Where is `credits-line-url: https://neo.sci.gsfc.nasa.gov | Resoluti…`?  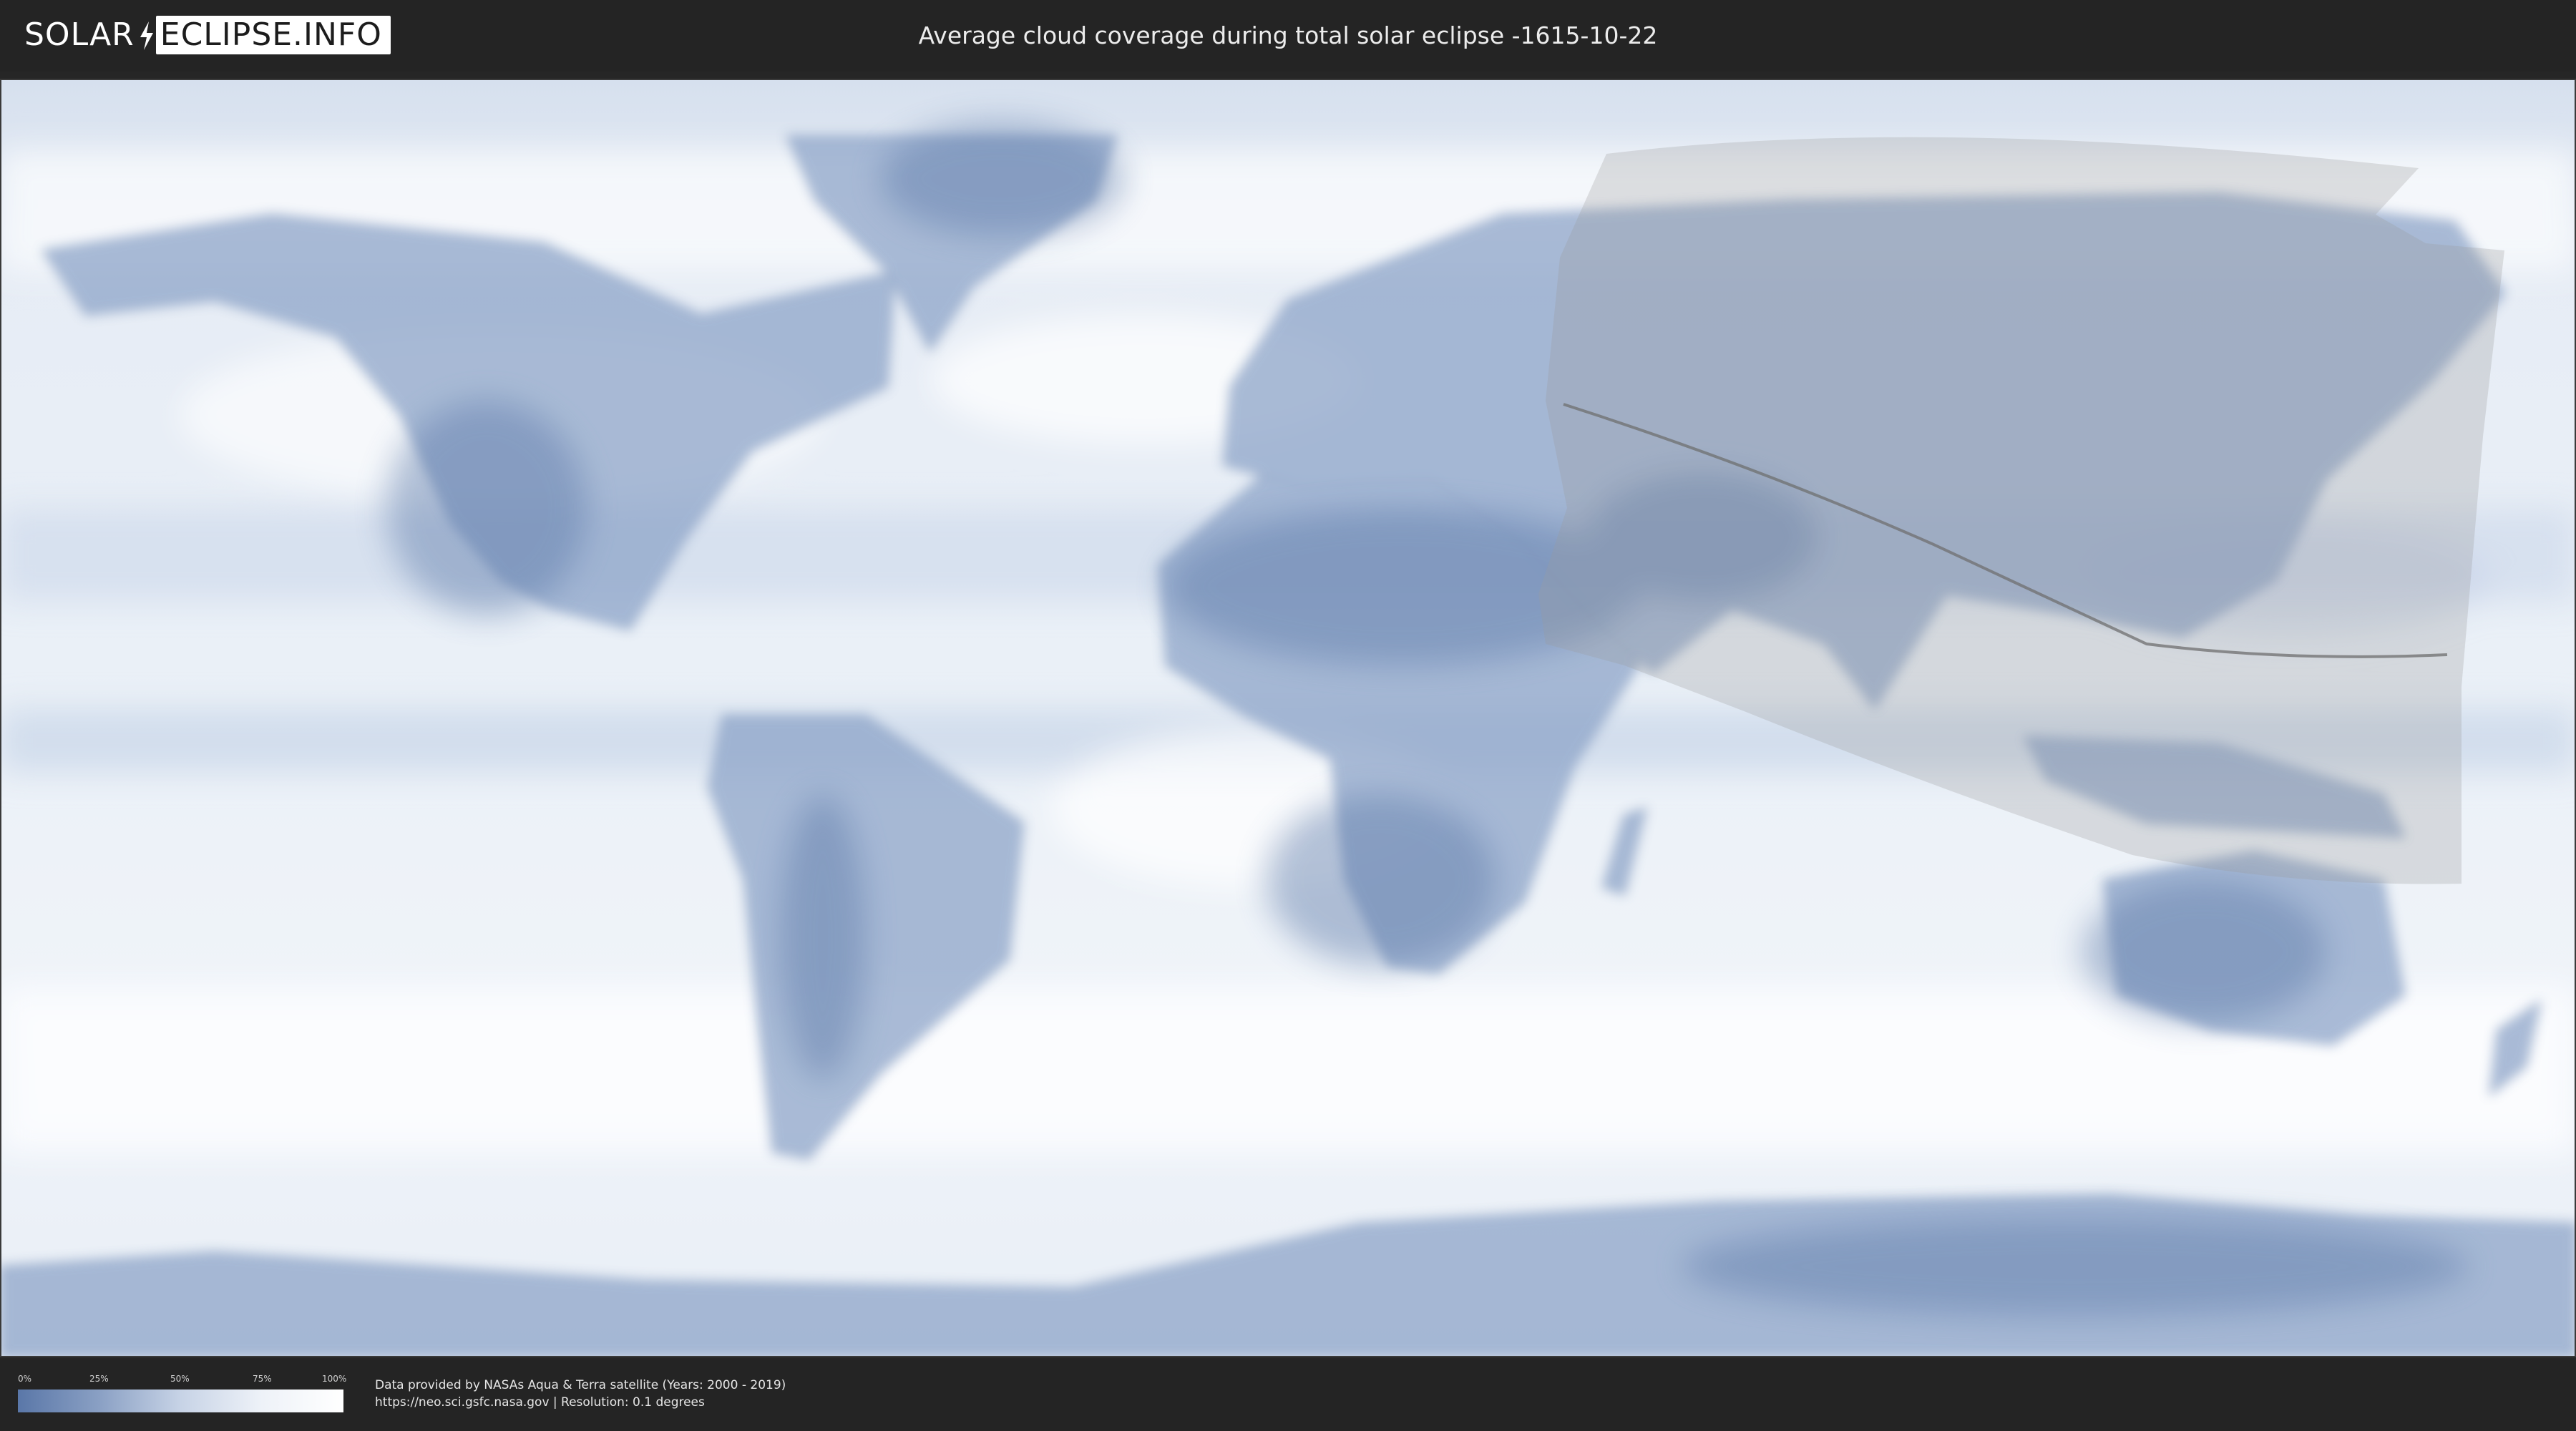
credits-line-url: https://neo.sci.gsfc.nasa.gov | Resoluti… is located at coordinates (540, 1403).